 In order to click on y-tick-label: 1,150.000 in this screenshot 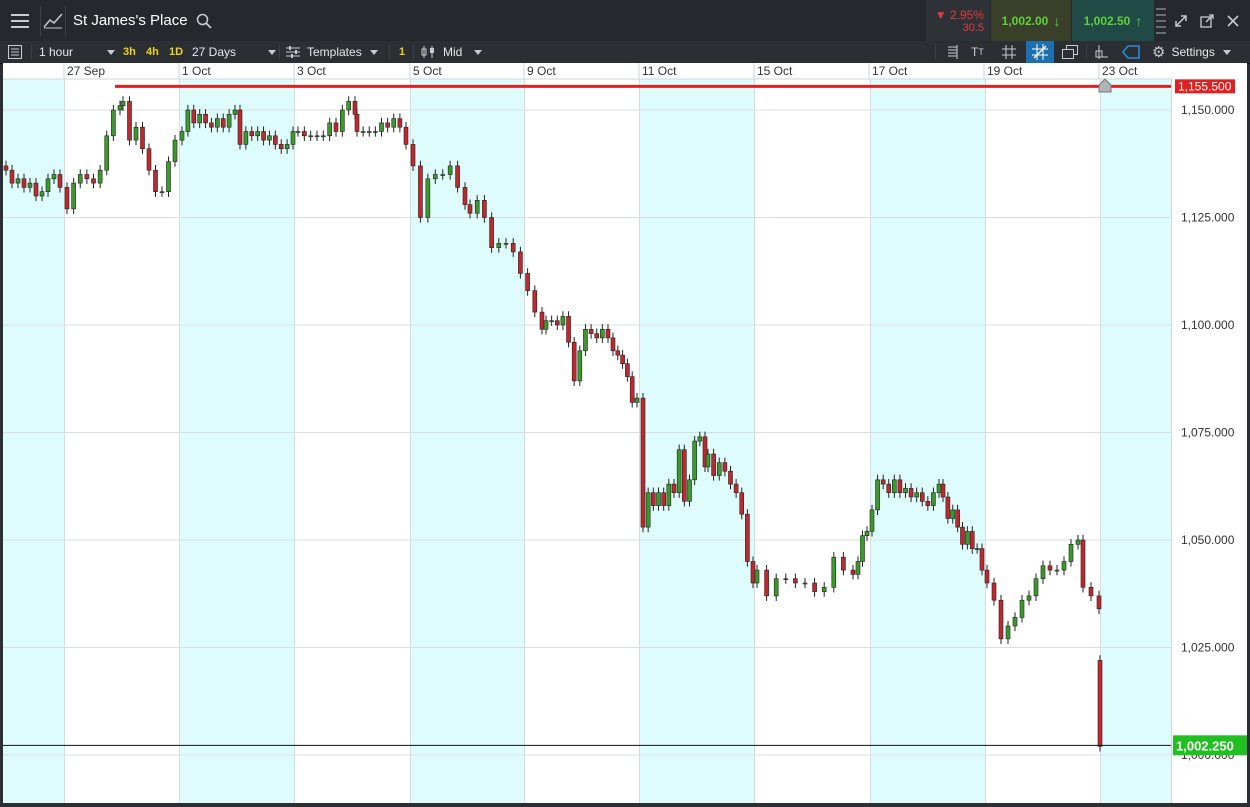, I will do `click(1208, 110)`.